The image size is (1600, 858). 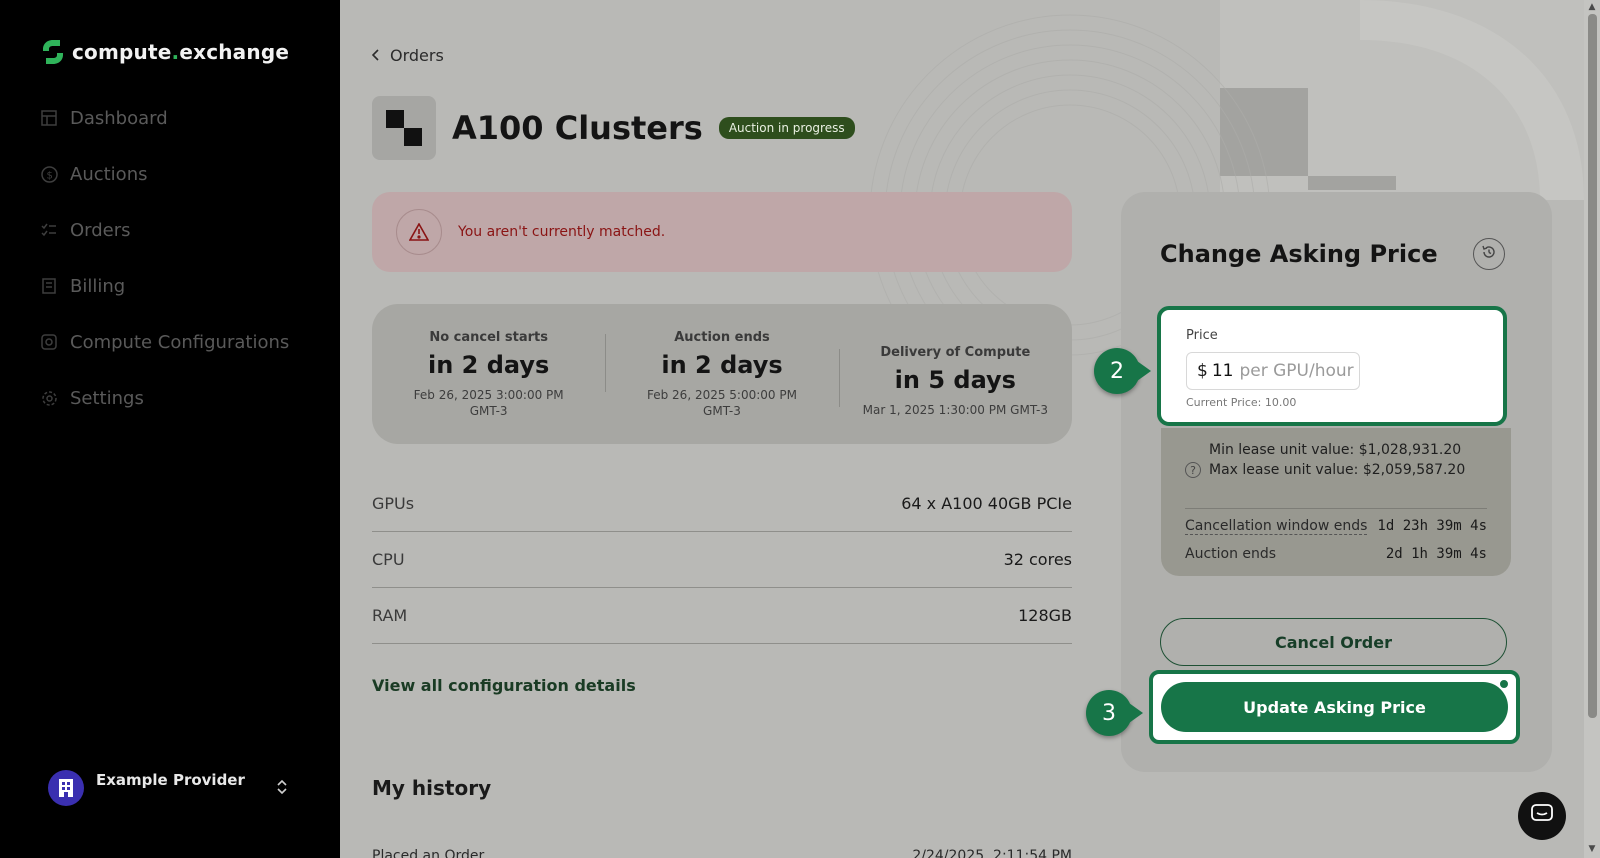 I want to click on cancellation-countdown: Cancellation window ends 1d 23h 39m 4s, so click(x=1336, y=526).